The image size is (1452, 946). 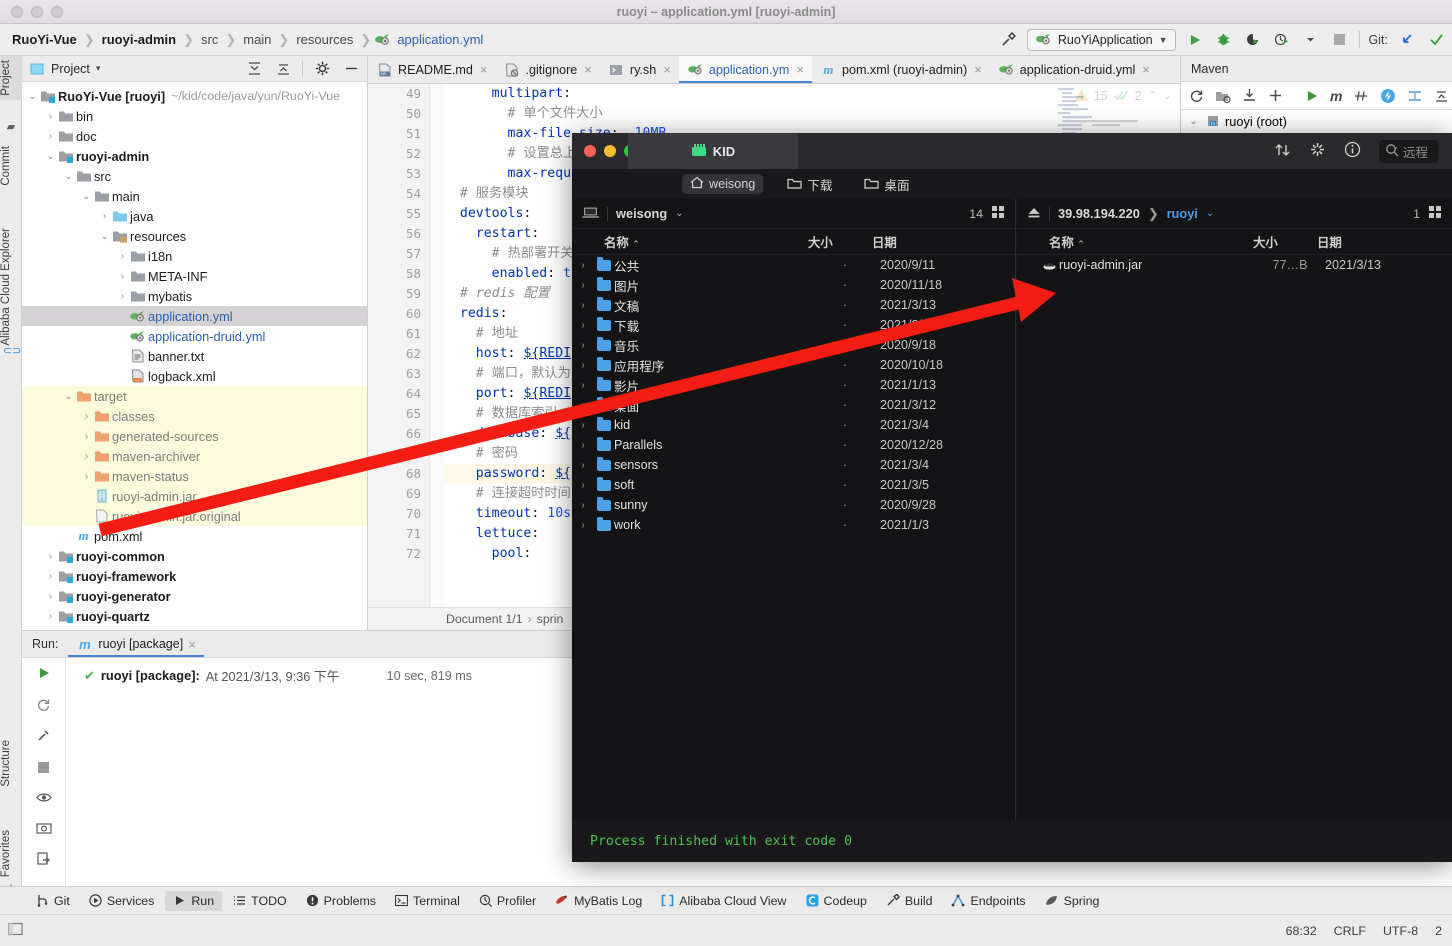 What do you see at coordinates (43, 799) in the screenshot?
I see `eye-icon` at bounding box center [43, 799].